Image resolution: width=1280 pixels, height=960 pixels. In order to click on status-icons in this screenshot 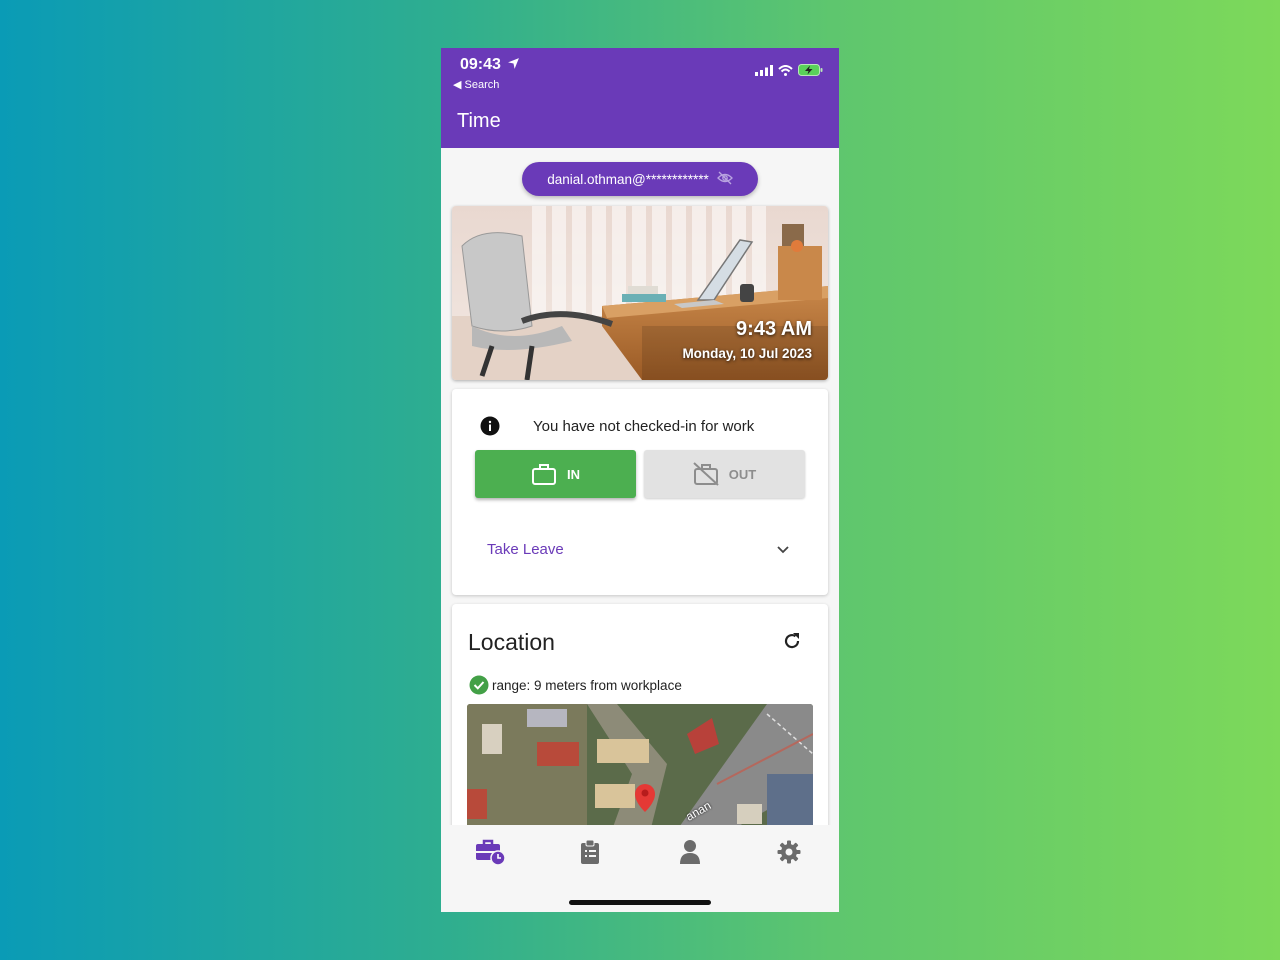, I will do `click(789, 70)`.